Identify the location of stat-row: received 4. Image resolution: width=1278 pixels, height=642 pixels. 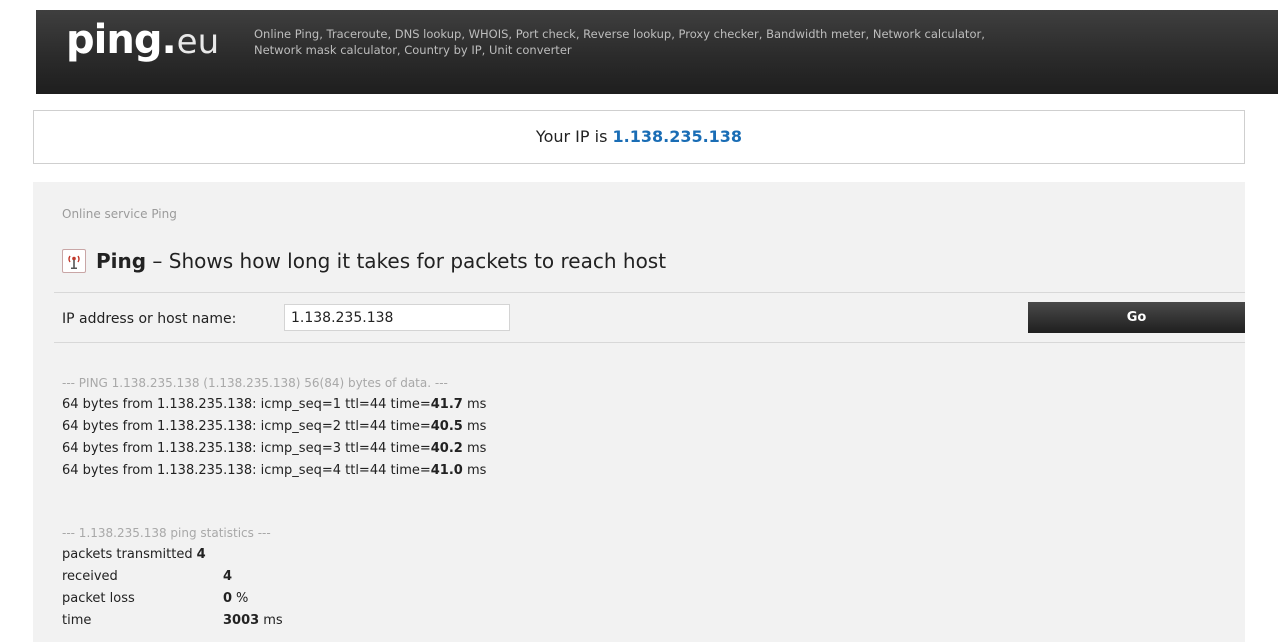
(172, 577).